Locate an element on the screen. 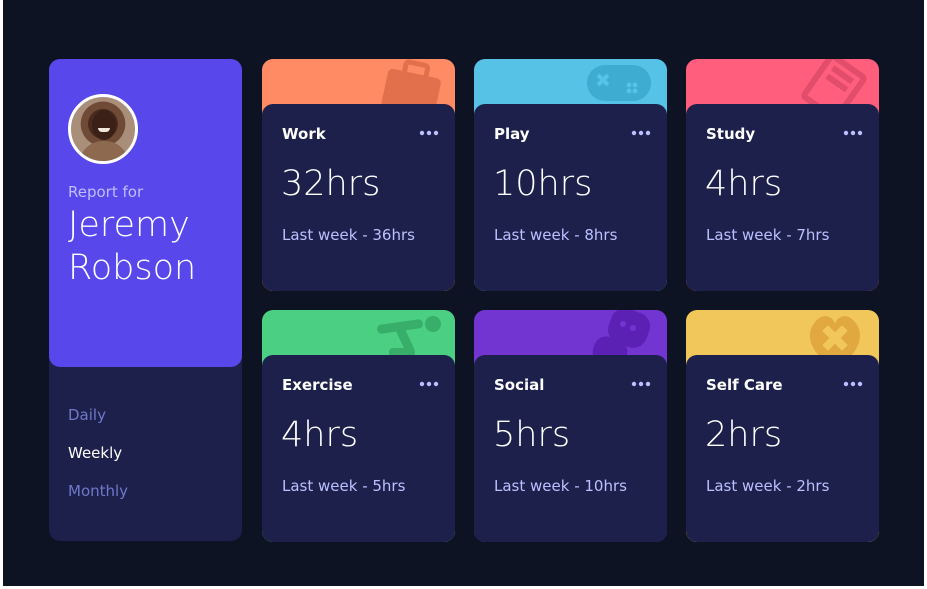 This screenshot has height=589, width=927. card-play-body: Play 10hrs Last week - 8hrs is located at coordinates (570, 197).